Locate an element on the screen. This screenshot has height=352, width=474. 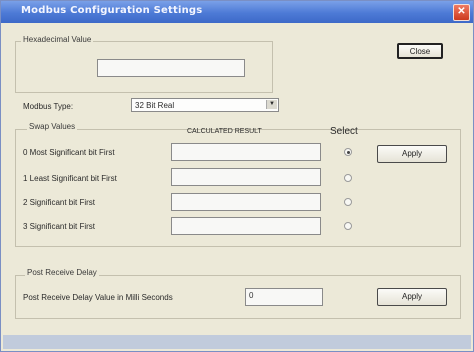
swap-row-0-radio is located at coordinates (348, 152).